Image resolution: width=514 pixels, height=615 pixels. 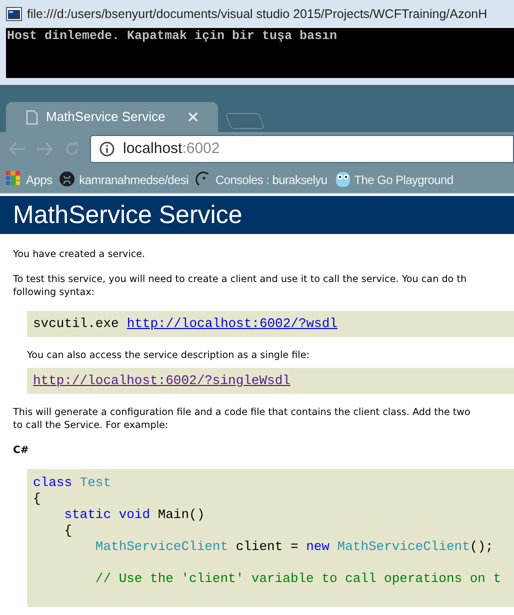 What do you see at coordinates (72, 483) in the screenshot?
I see `code-line: class Test` at bounding box center [72, 483].